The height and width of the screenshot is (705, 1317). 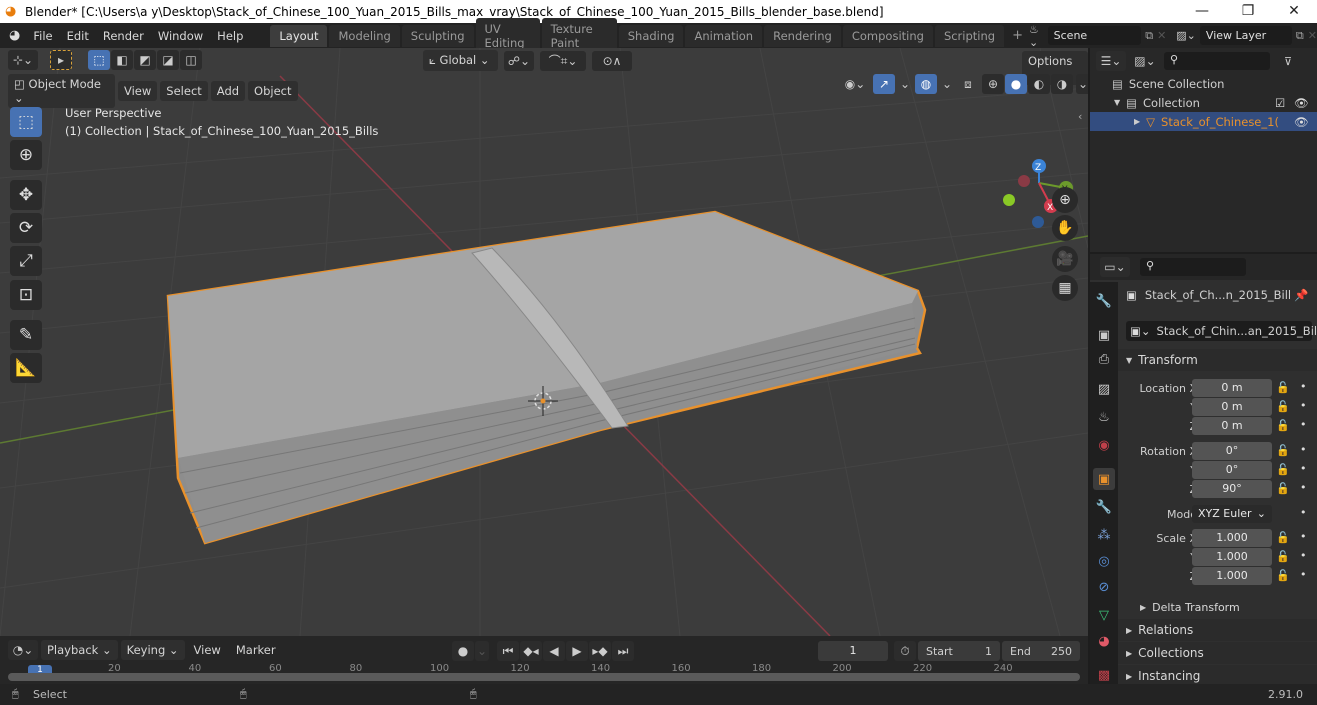 What do you see at coordinates (463, 651) in the screenshot?
I see `auto-keying-icon: ●` at bounding box center [463, 651].